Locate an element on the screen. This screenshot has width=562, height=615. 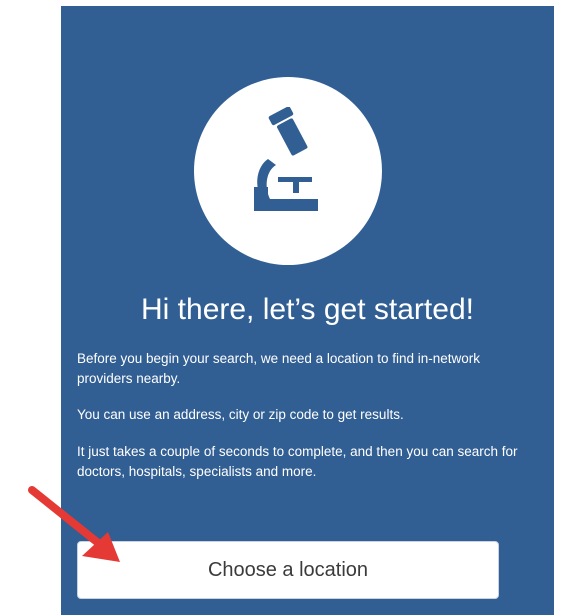
icon-circle is located at coordinates (288, 171).